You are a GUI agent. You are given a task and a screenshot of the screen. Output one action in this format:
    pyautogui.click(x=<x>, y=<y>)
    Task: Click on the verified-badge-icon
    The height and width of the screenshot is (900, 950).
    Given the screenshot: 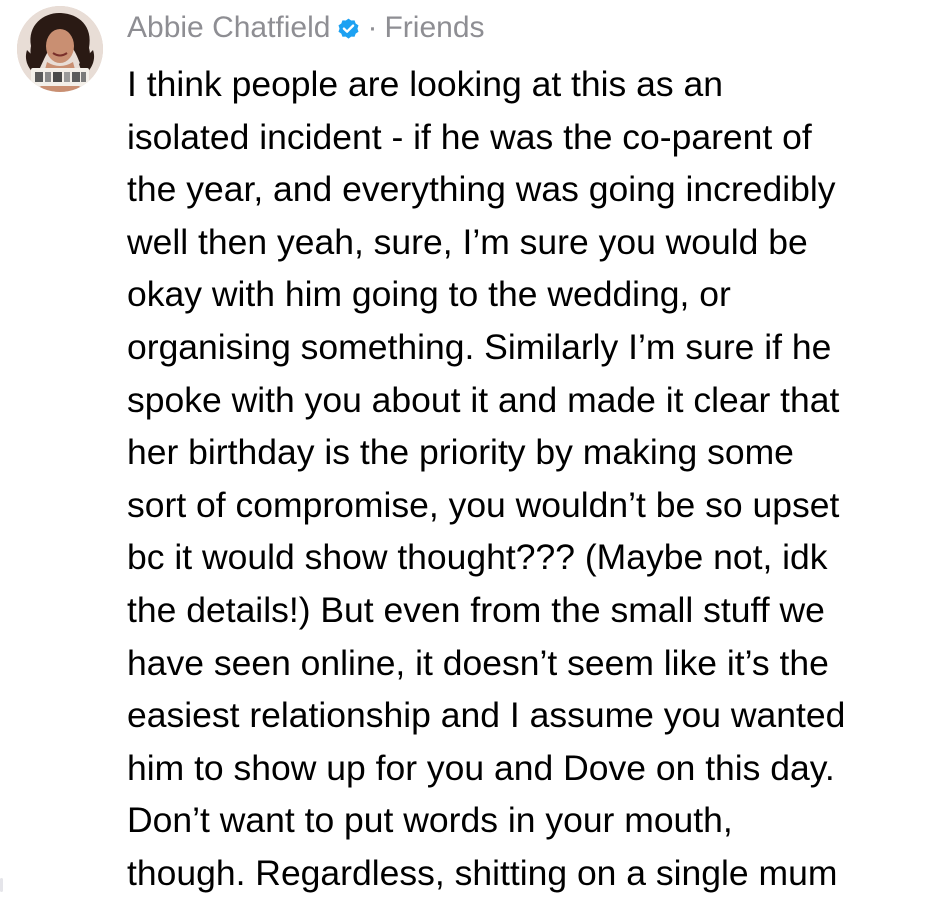 What is the action you would take?
    pyautogui.click(x=348, y=28)
    